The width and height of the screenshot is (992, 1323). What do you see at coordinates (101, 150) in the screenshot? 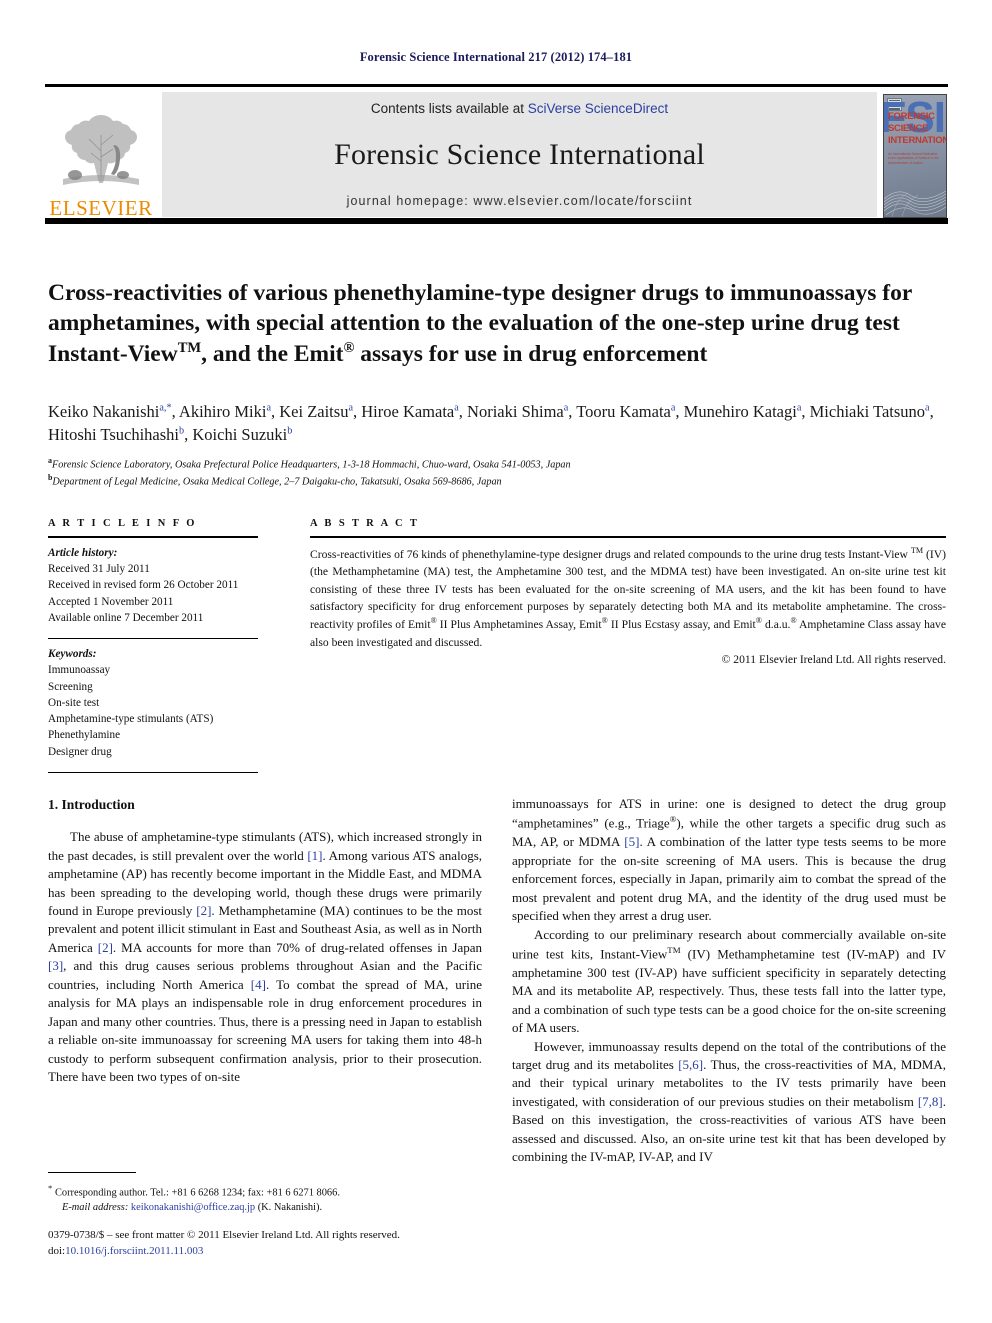
I see `elsevier-tree-icon` at bounding box center [101, 150].